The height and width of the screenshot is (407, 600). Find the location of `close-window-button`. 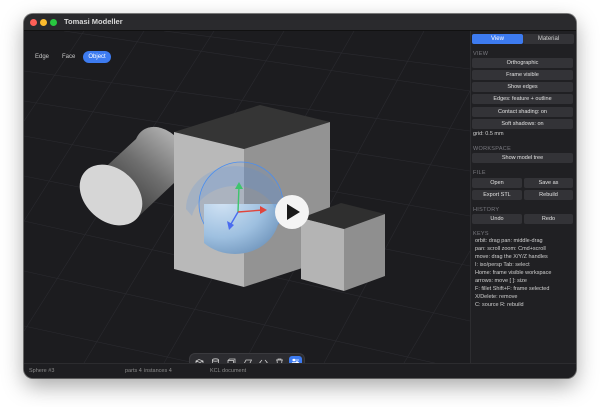

close-window-button is located at coordinates (33, 22).